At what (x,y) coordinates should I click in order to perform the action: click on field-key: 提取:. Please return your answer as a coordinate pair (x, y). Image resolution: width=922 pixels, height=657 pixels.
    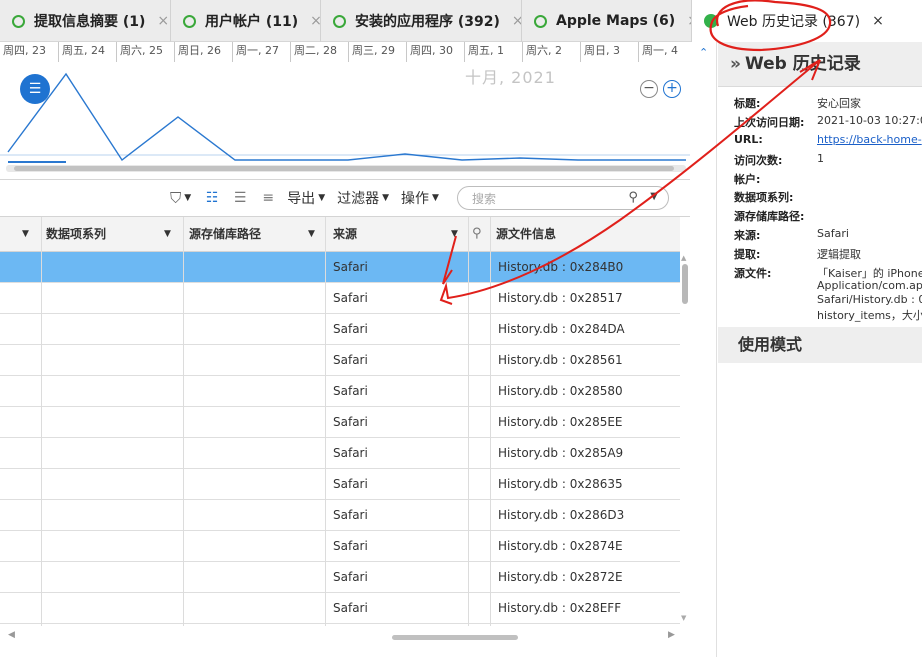
    Looking at the image, I should click on (747, 254).